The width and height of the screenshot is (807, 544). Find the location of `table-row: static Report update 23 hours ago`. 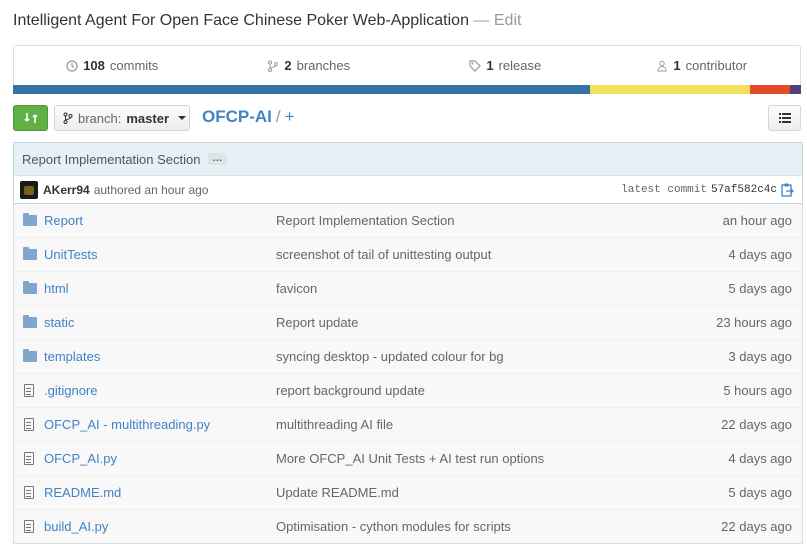

table-row: static Report update 23 hours ago is located at coordinates (408, 322).